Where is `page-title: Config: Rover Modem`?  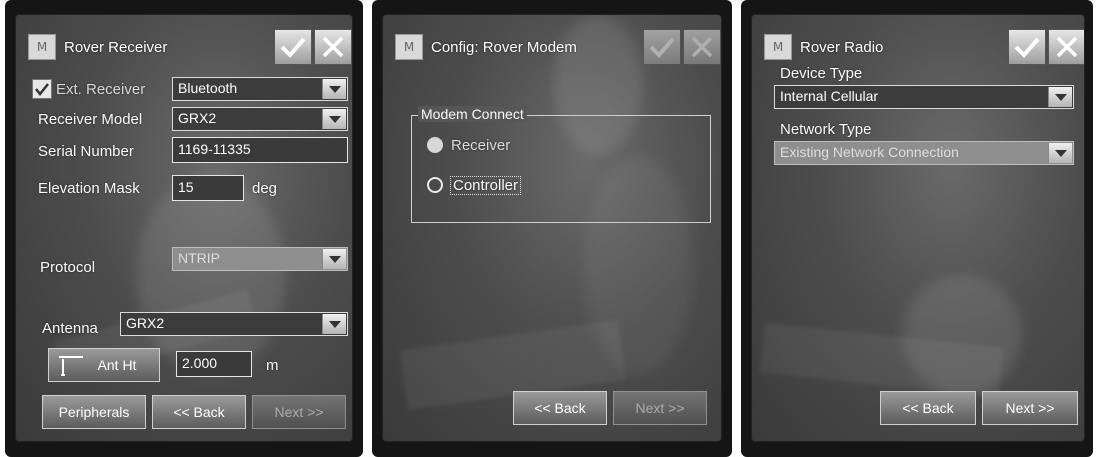
page-title: Config: Rover Modem is located at coordinates (504, 47).